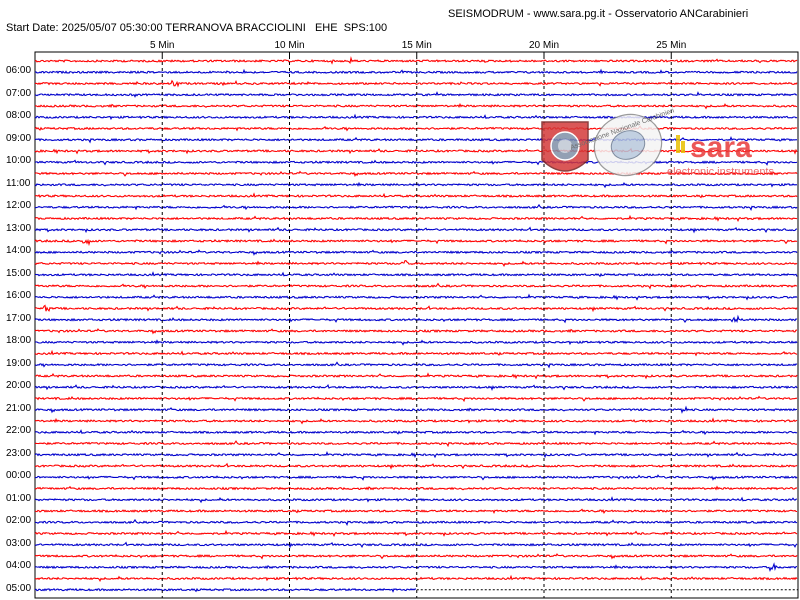  Describe the element at coordinates (19, 93) in the screenshot. I see `y-tick-label: 07:00` at that location.